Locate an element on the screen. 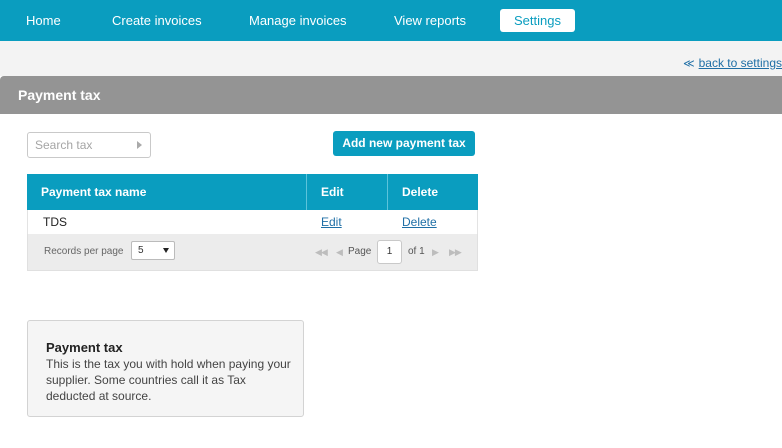 The width and height of the screenshot is (782, 448). add-new-payment-tax-button: Add new payment tax is located at coordinates (404, 143).